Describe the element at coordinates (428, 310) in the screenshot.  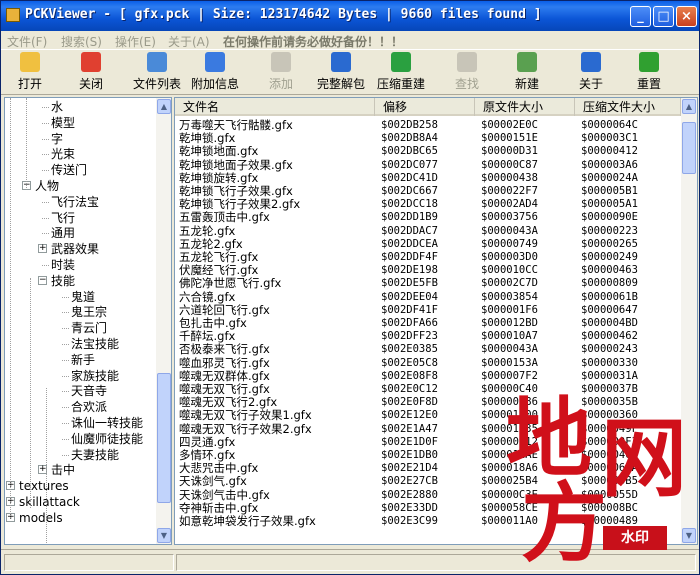
I see `table-row: 六道轮回飞行.gfx $002DF41F $000001F6 $00000647` at that location.